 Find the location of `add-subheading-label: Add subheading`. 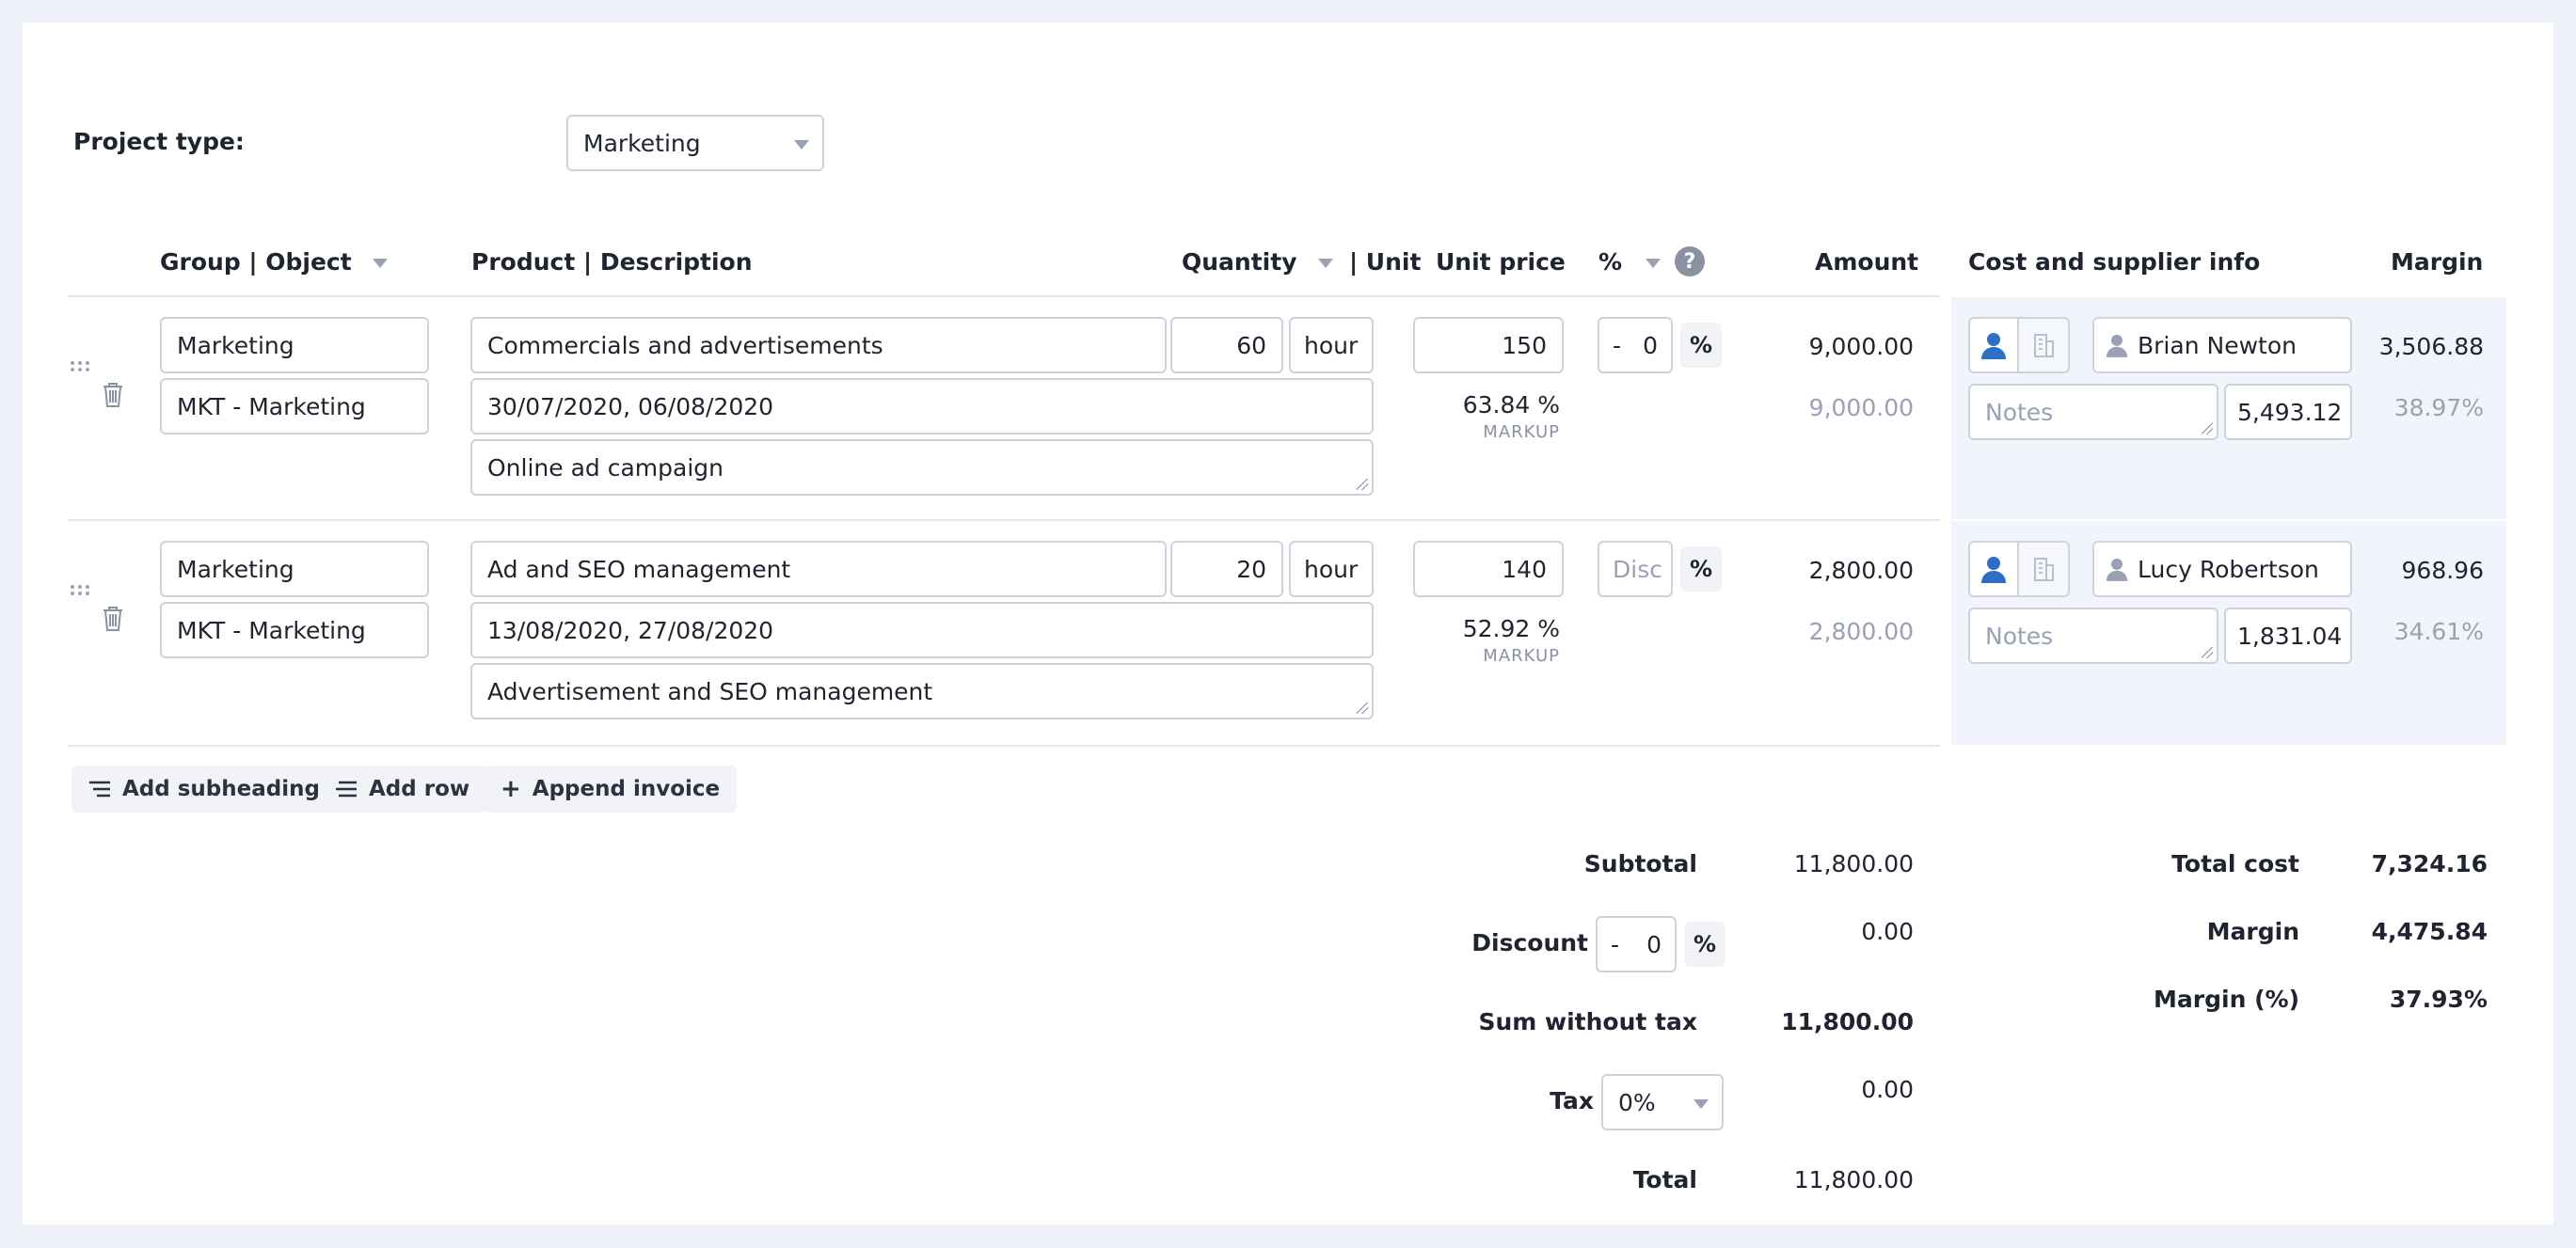

add-subheading-label: Add subheading is located at coordinates (221, 789).